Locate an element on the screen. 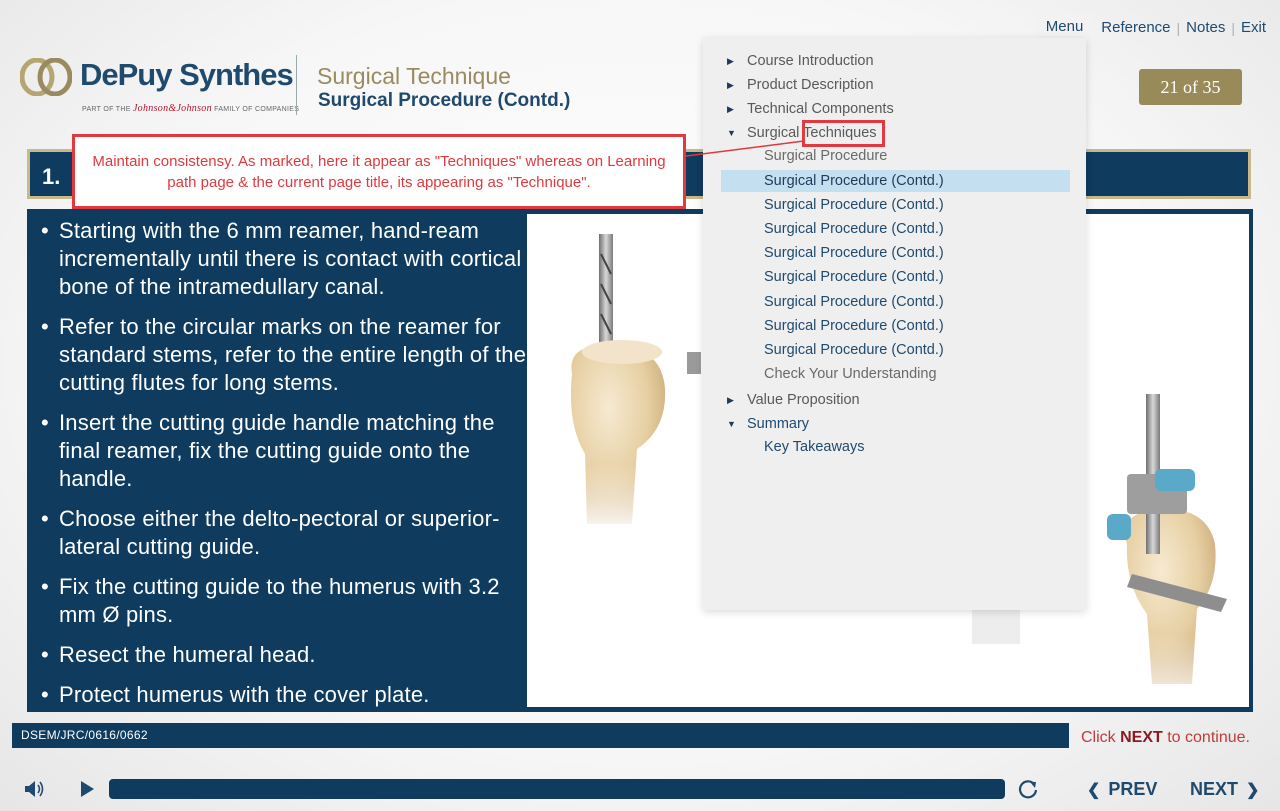 Image resolution: width=1280 pixels, height=811 pixels. menu-subitem-key-takeaways: Key Takeaways is located at coordinates (814, 447).